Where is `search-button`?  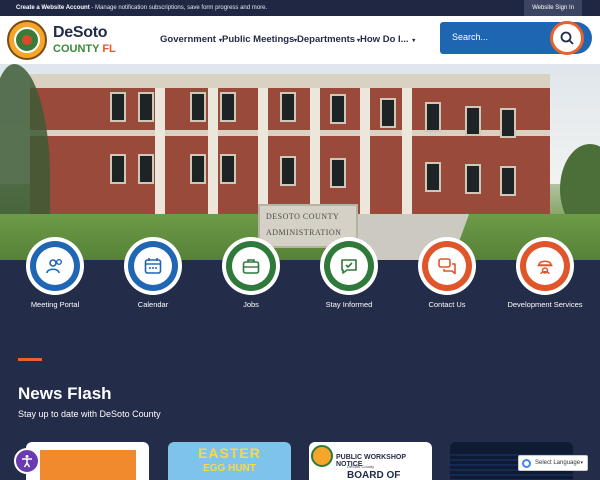 search-button is located at coordinates (567, 38).